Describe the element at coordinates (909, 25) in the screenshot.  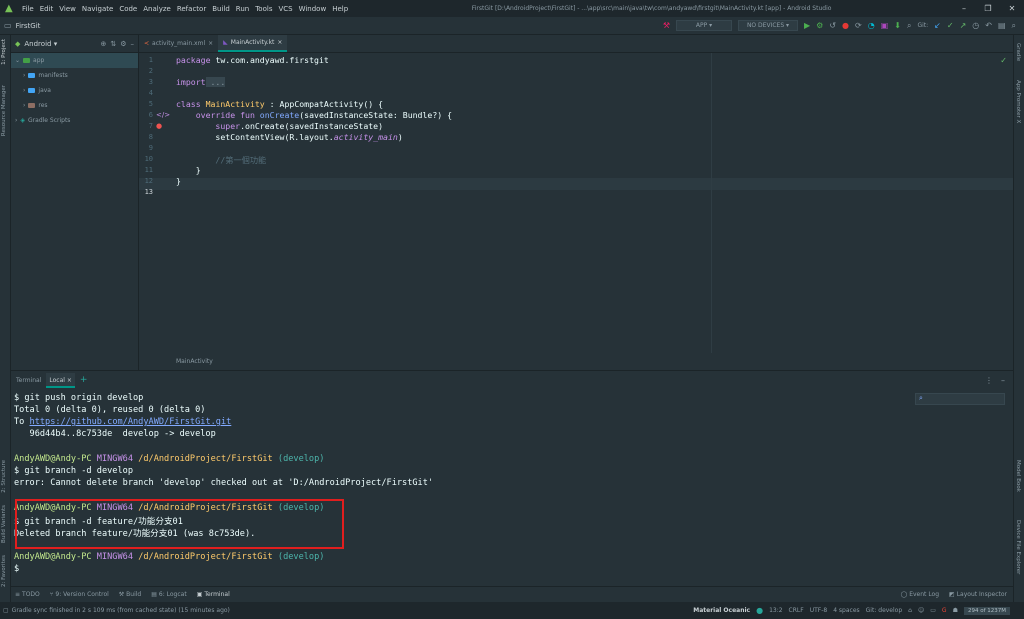
I see `search-icon: ⌕` at that location.